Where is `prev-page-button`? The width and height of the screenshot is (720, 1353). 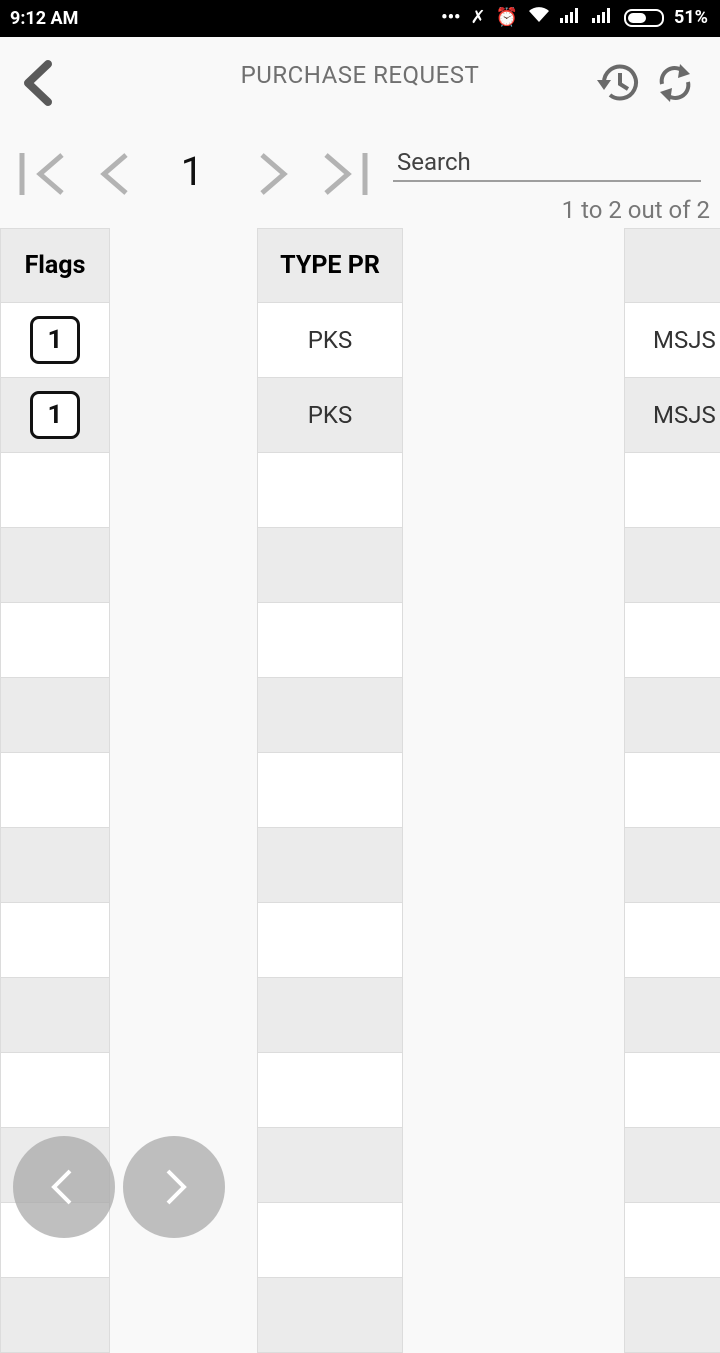
prev-page-button is located at coordinates (115, 175).